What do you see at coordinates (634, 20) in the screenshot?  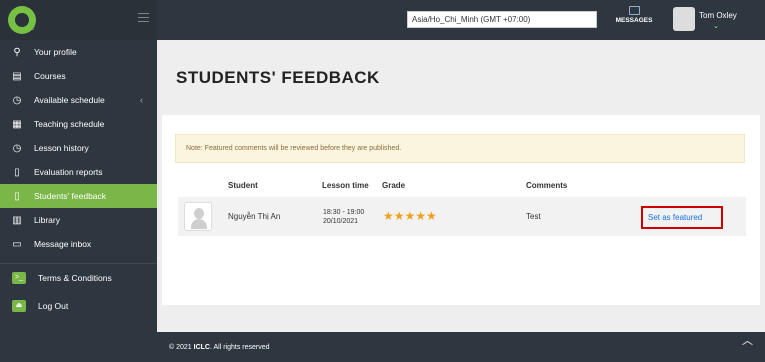 I see `messages-label: MESSAGES` at bounding box center [634, 20].